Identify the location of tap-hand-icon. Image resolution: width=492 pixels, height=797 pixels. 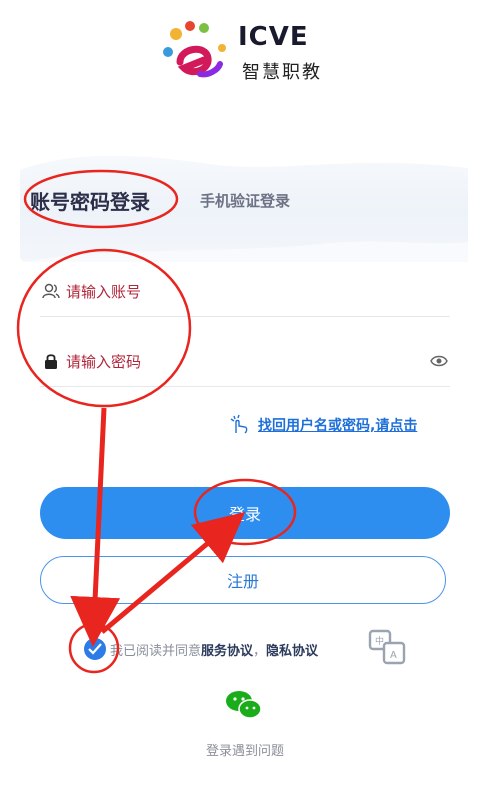
(239, 424).